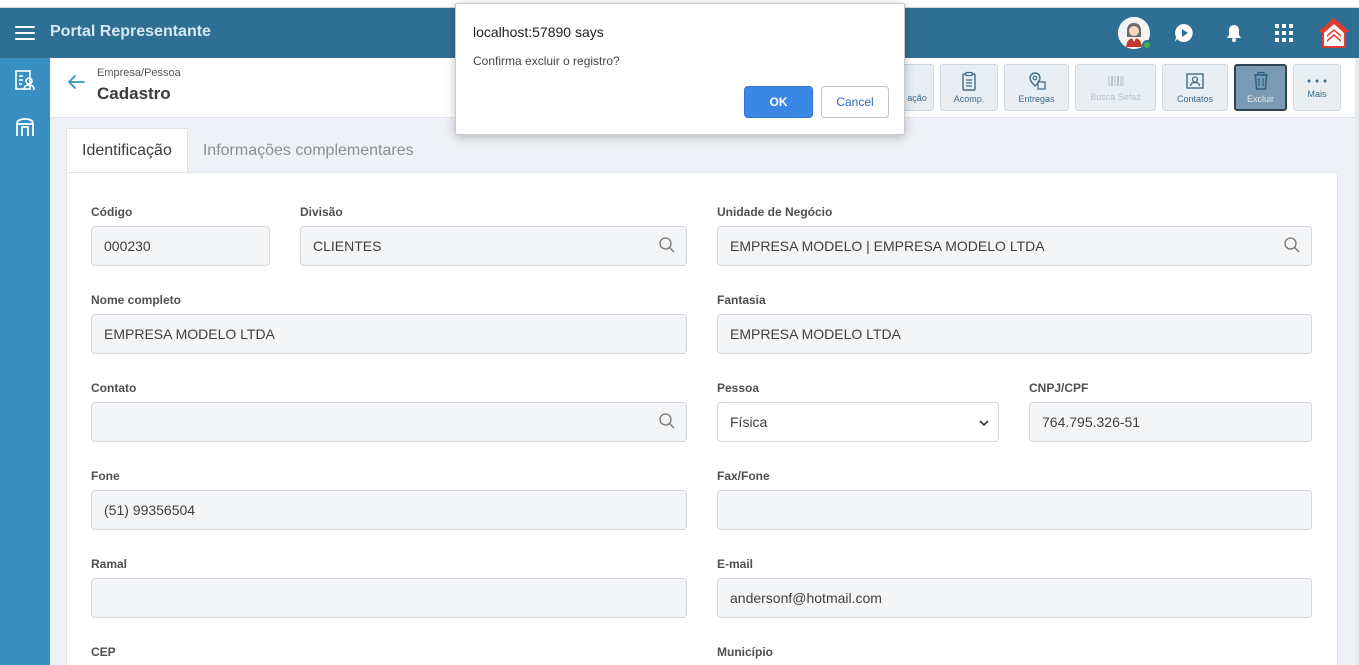  What do you see at coordinates (917, 87) in the screenshot?
I see `toolbar-action-button: ação` at bounding box center [917, 87].